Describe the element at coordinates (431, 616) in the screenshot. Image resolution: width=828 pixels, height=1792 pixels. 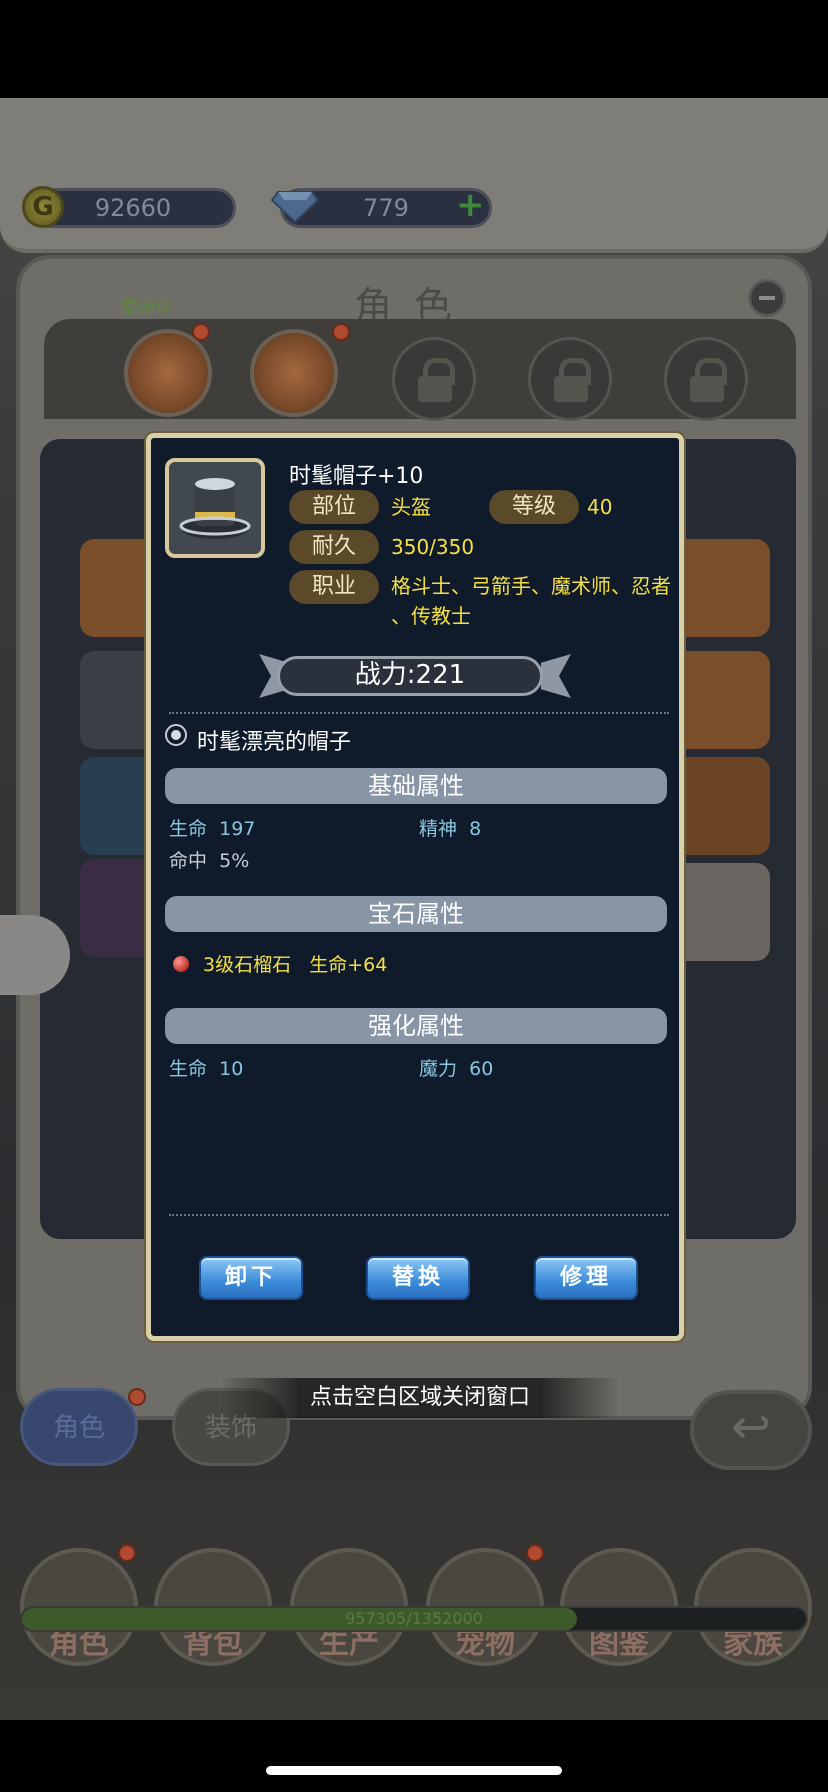
I see `class-value-line2: 、传教士` at that location.